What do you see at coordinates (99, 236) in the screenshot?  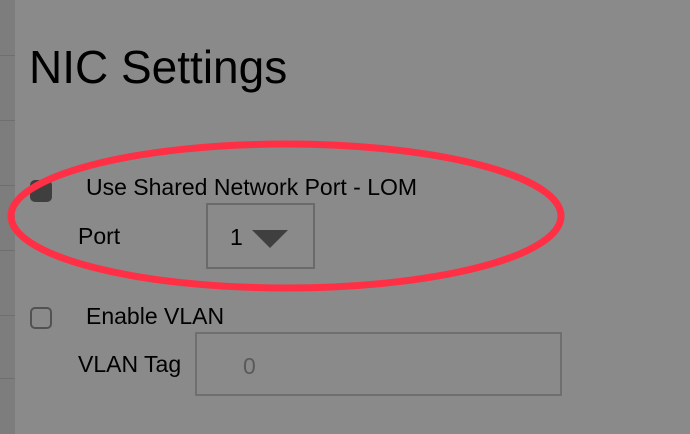 I see `port-label: Port` at bounding box center [99, 236].